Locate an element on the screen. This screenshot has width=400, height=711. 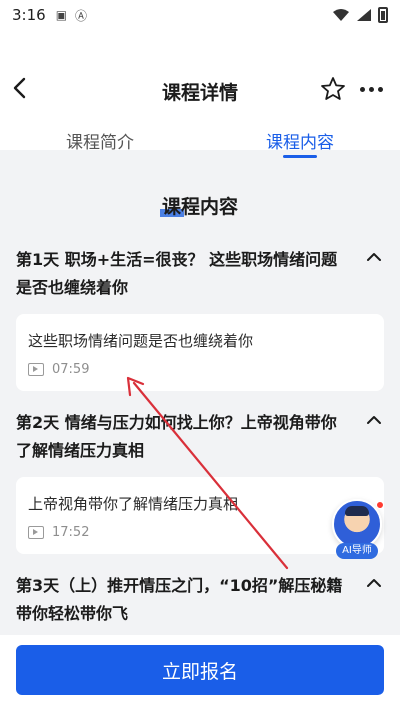
page-title: 课程详情 is located at coordinates (199, 92).